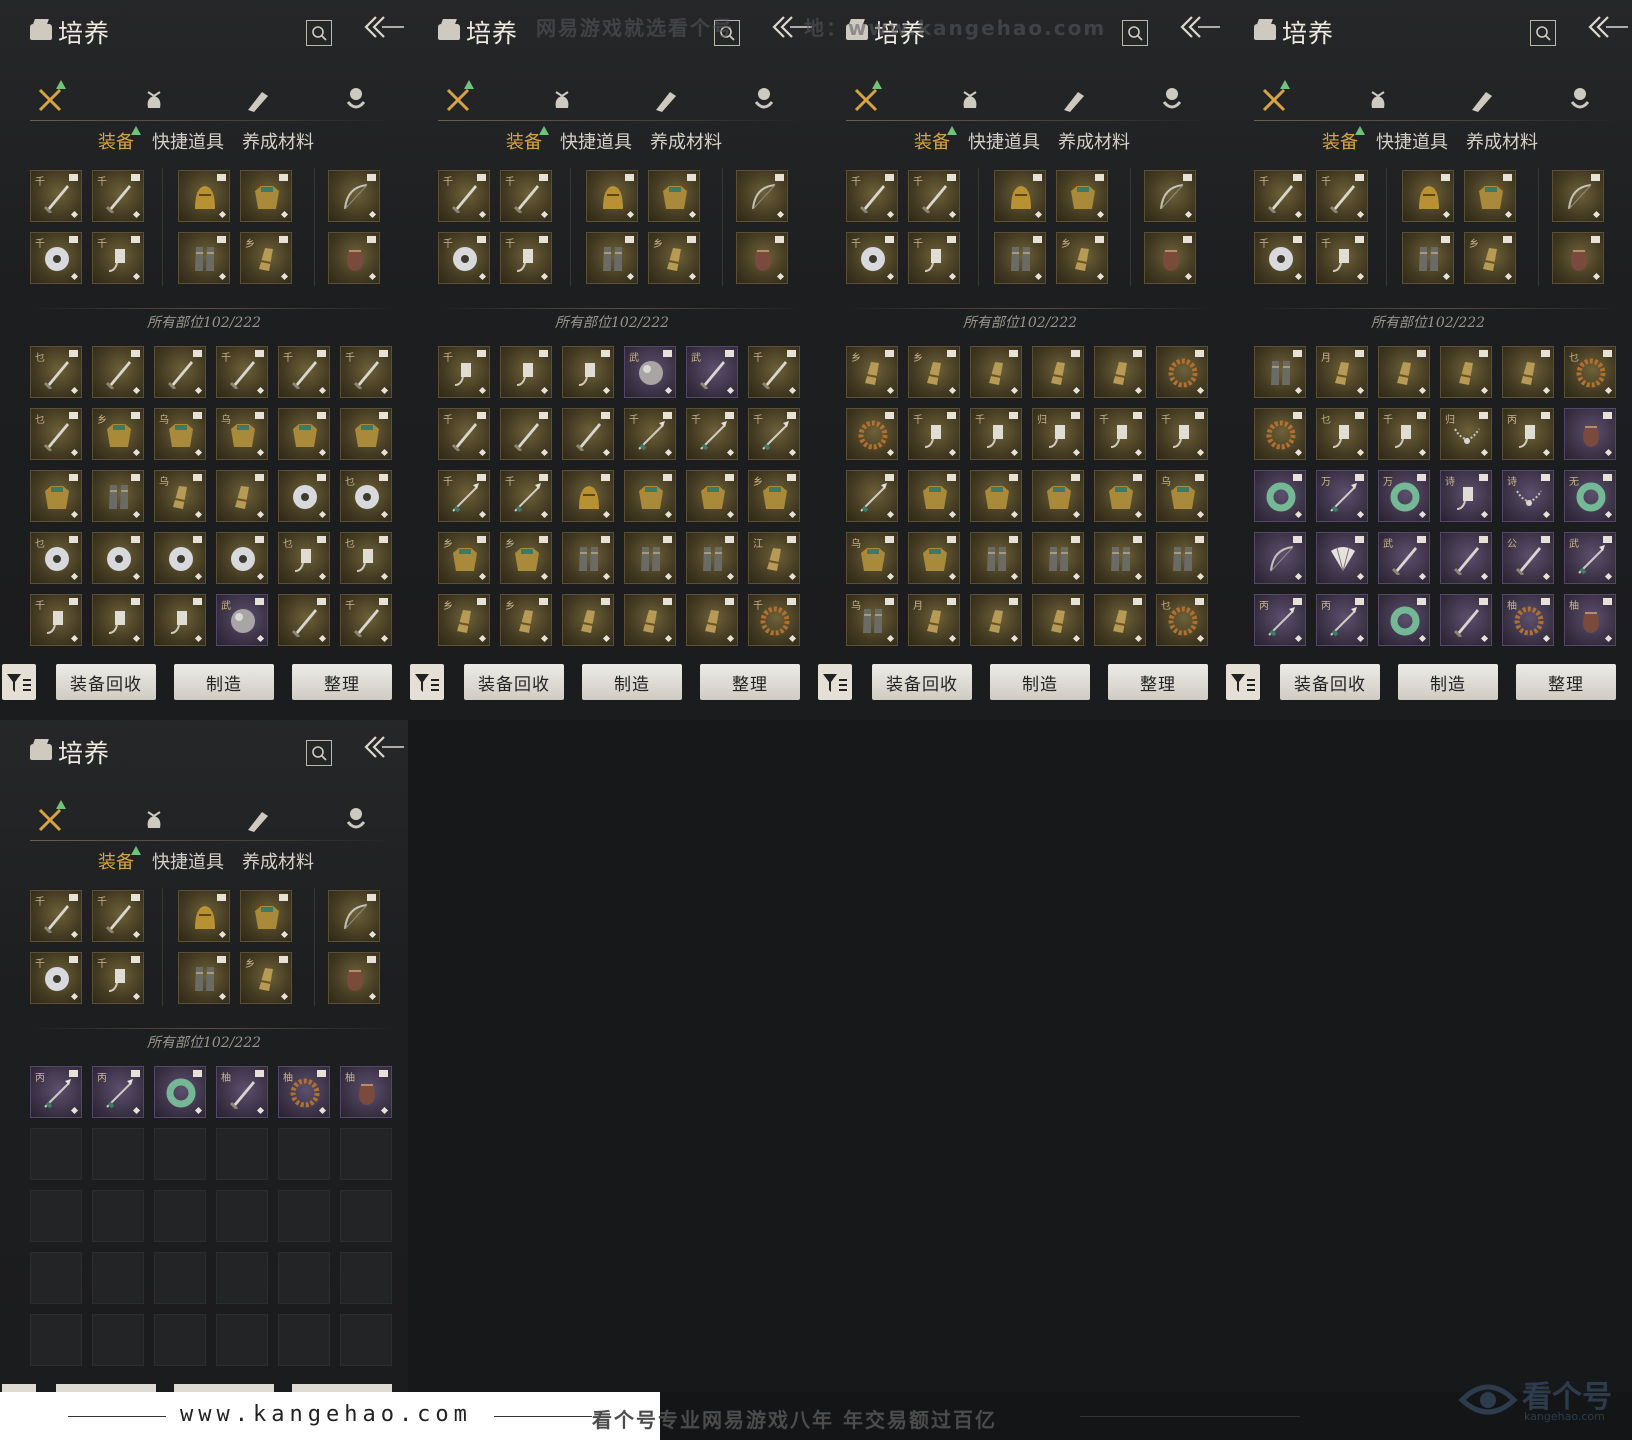 The height and width of the screenshot is (1440, 1632). What do you see at coordinates (1528, 558) in the screenshot?
I see `inventory-slot: 公` at bounding box center [1528, 558].